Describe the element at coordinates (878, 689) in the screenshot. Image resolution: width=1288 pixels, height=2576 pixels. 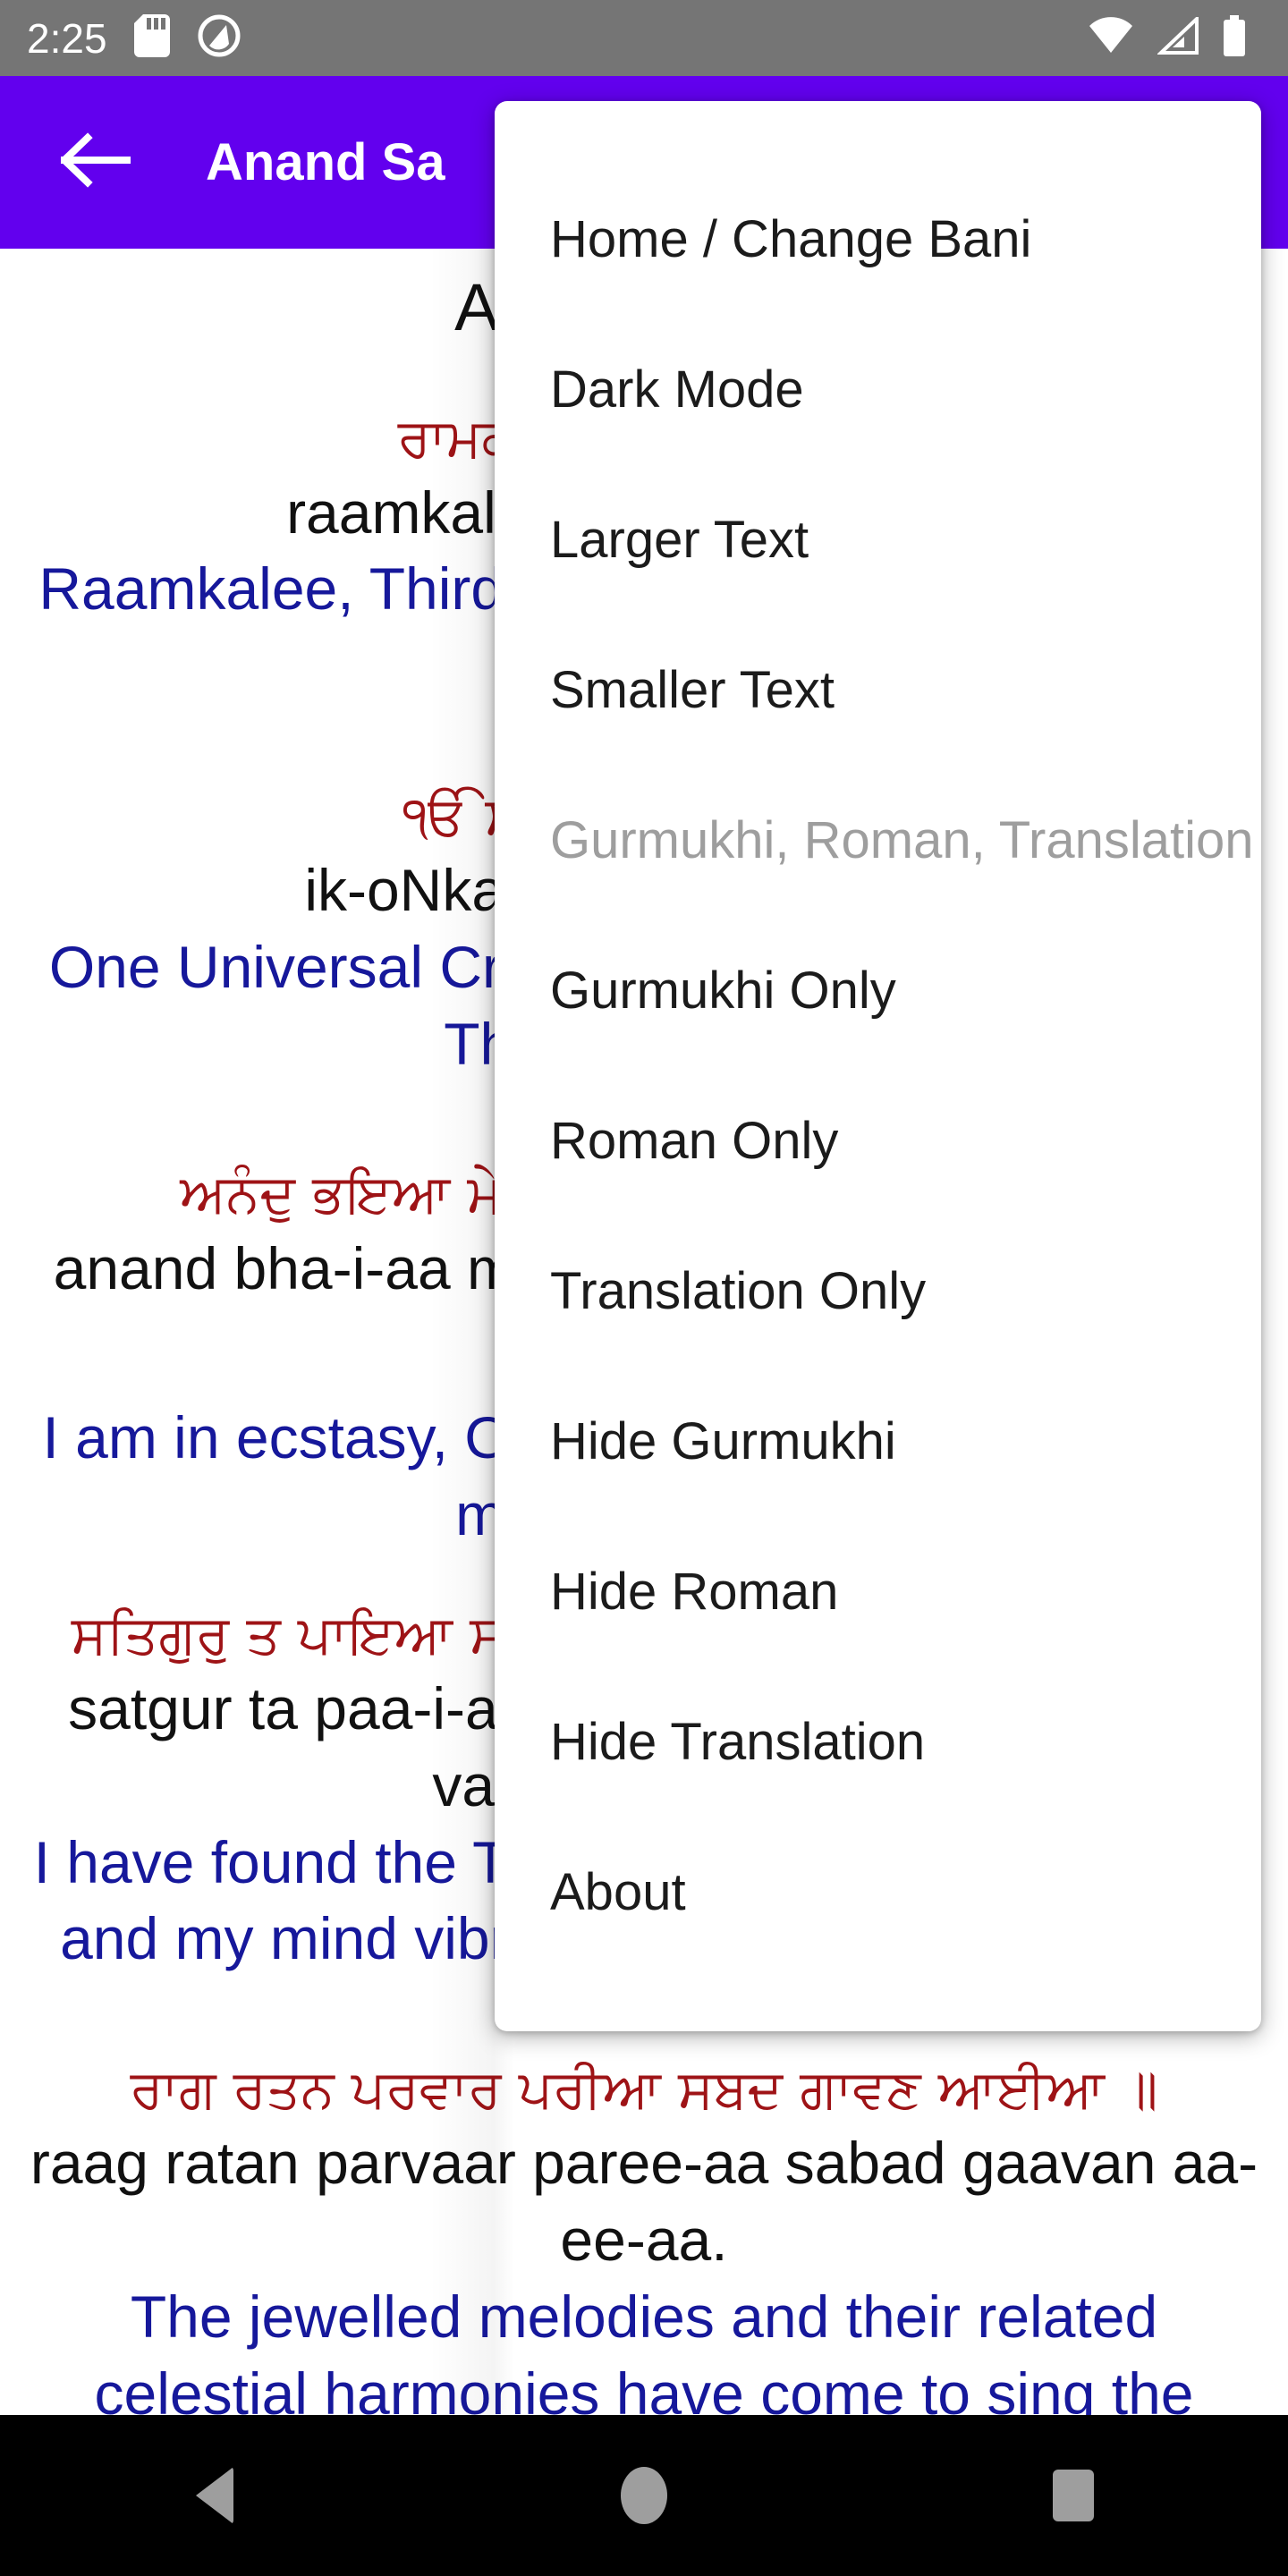
I see `menu-item-smaller-text: Smaller Text` at that location.